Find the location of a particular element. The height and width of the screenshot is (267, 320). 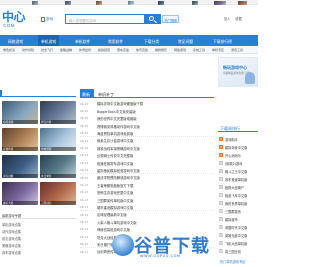

list-item: 06-13 三国群英传单机版中文版 is located at coordinates (147, 199).